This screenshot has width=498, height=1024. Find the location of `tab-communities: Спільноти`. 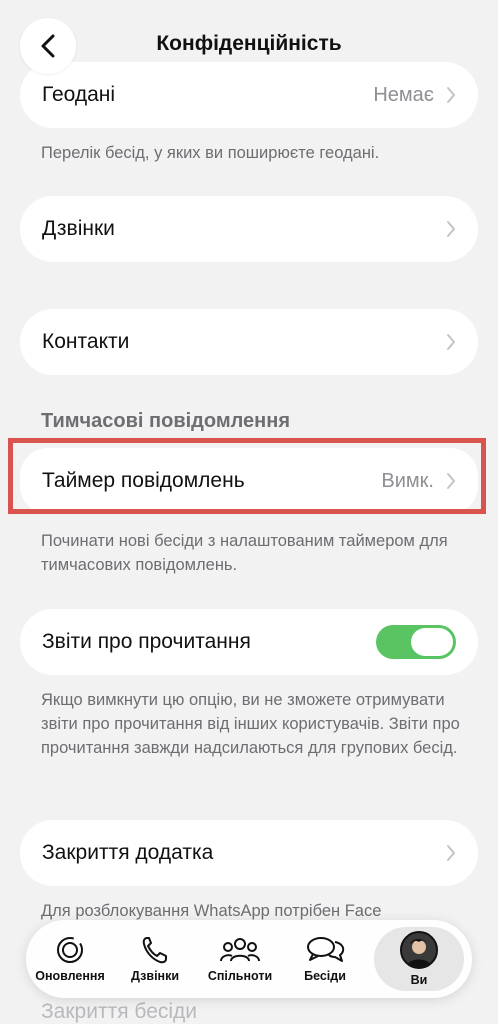

tab-communities: Спільноти is located at coordinates (240, 959).